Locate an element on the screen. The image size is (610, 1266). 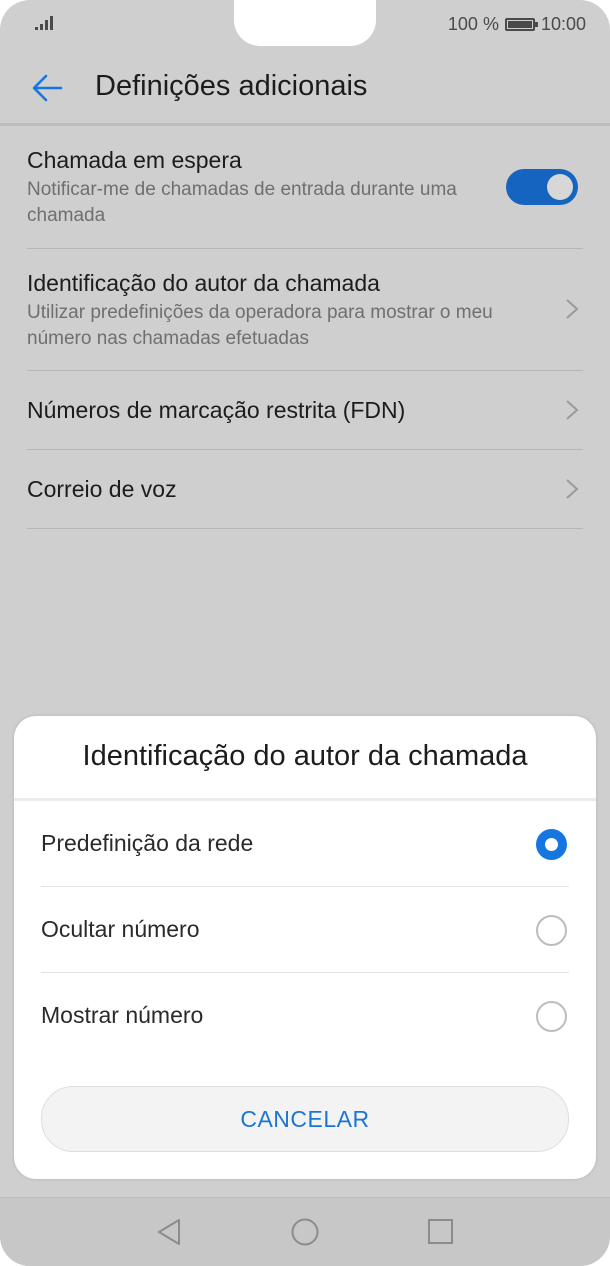
dialog-title-divider is located at coordinates (305, 799).